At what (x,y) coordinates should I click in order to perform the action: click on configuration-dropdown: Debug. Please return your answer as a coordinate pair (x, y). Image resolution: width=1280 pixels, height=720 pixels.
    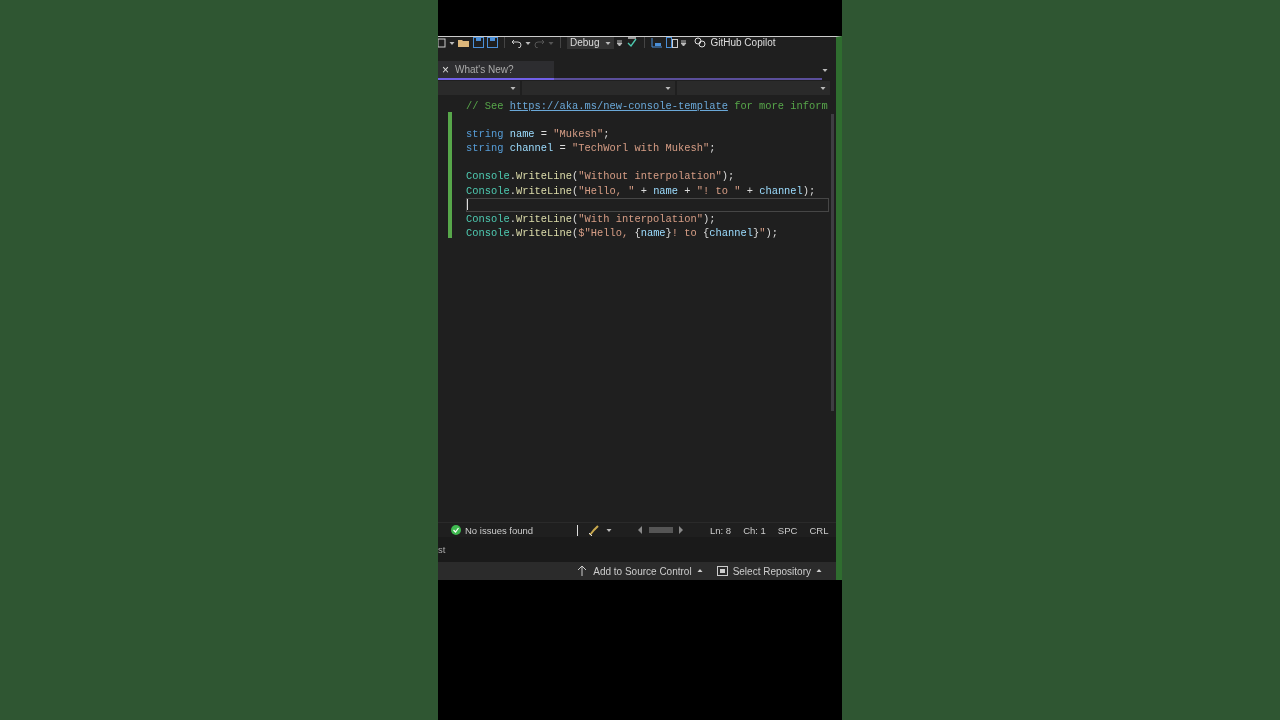
    Looking at the image, I should click on (591, 43).